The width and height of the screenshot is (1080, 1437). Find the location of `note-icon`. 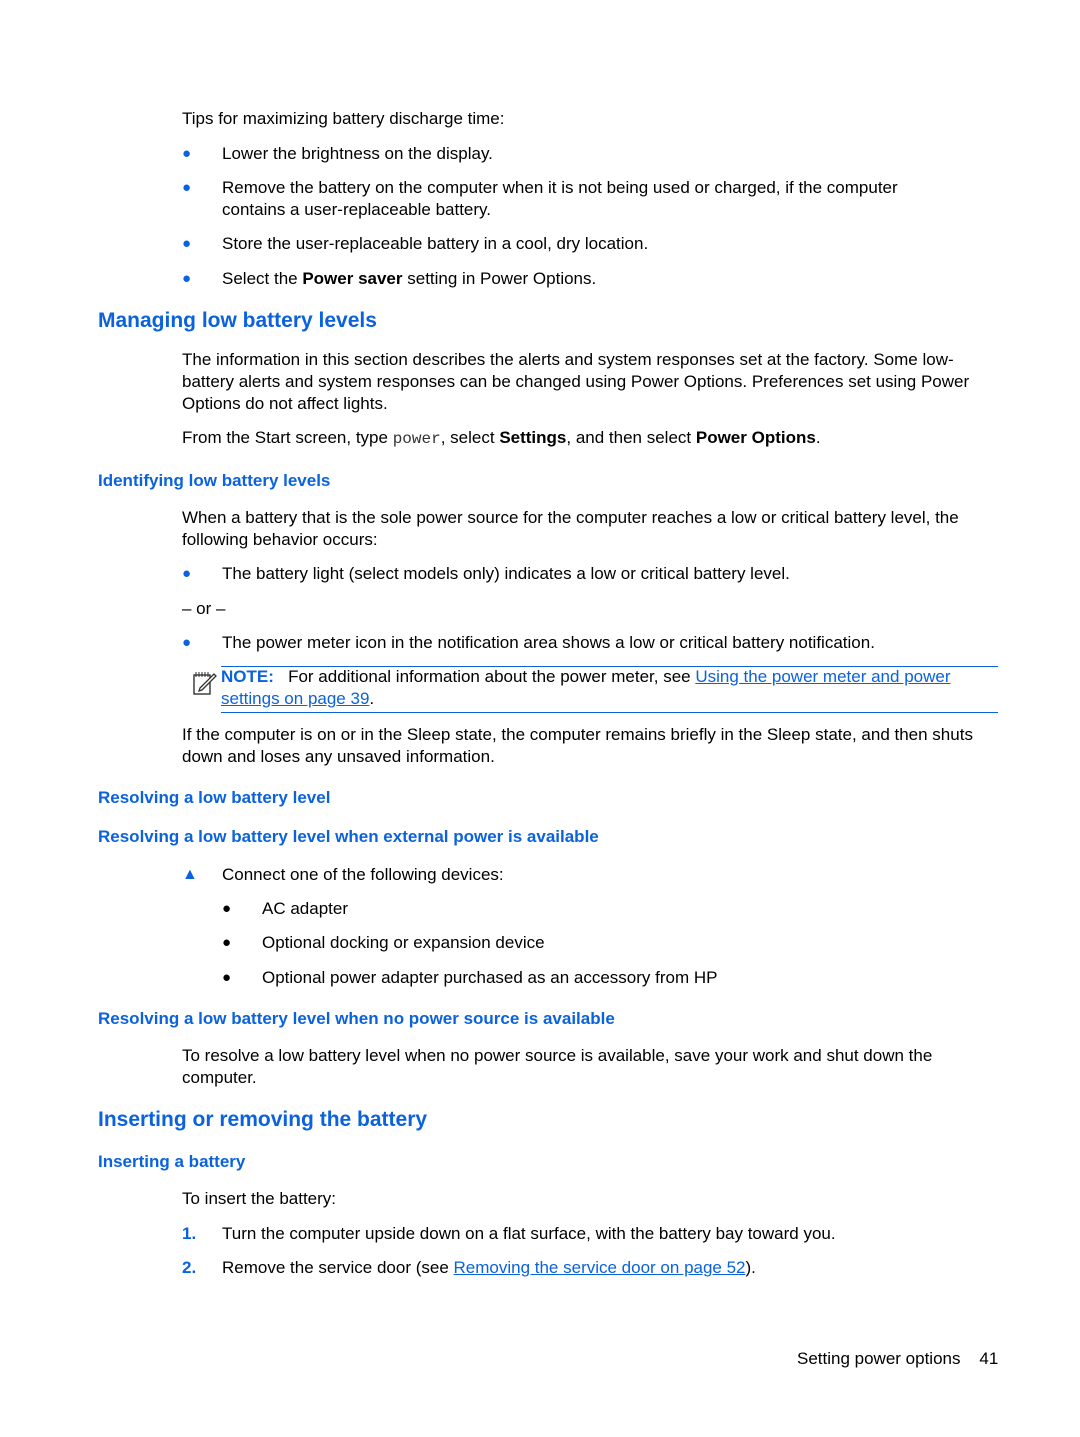

note-icon is located at coordinates (205, 683).